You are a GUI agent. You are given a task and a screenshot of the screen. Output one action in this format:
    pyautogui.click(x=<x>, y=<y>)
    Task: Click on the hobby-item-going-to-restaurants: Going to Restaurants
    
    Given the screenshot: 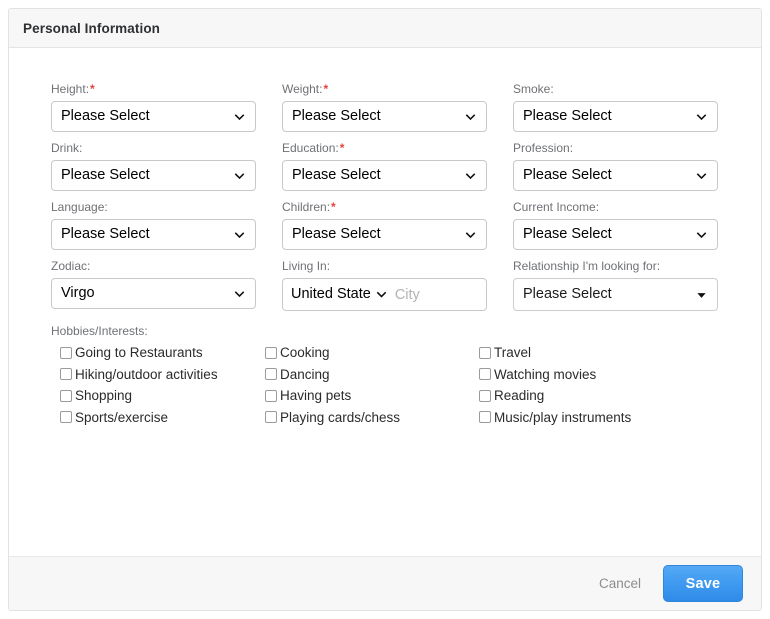 What is the action you would take?
    pyautogui.click(x=158, y=353)
    